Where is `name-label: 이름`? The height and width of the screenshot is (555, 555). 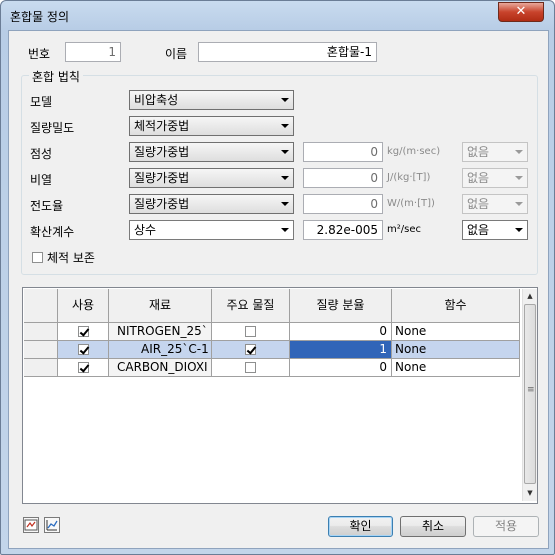
name-label: 이름 is located at coordinates (176, 54).